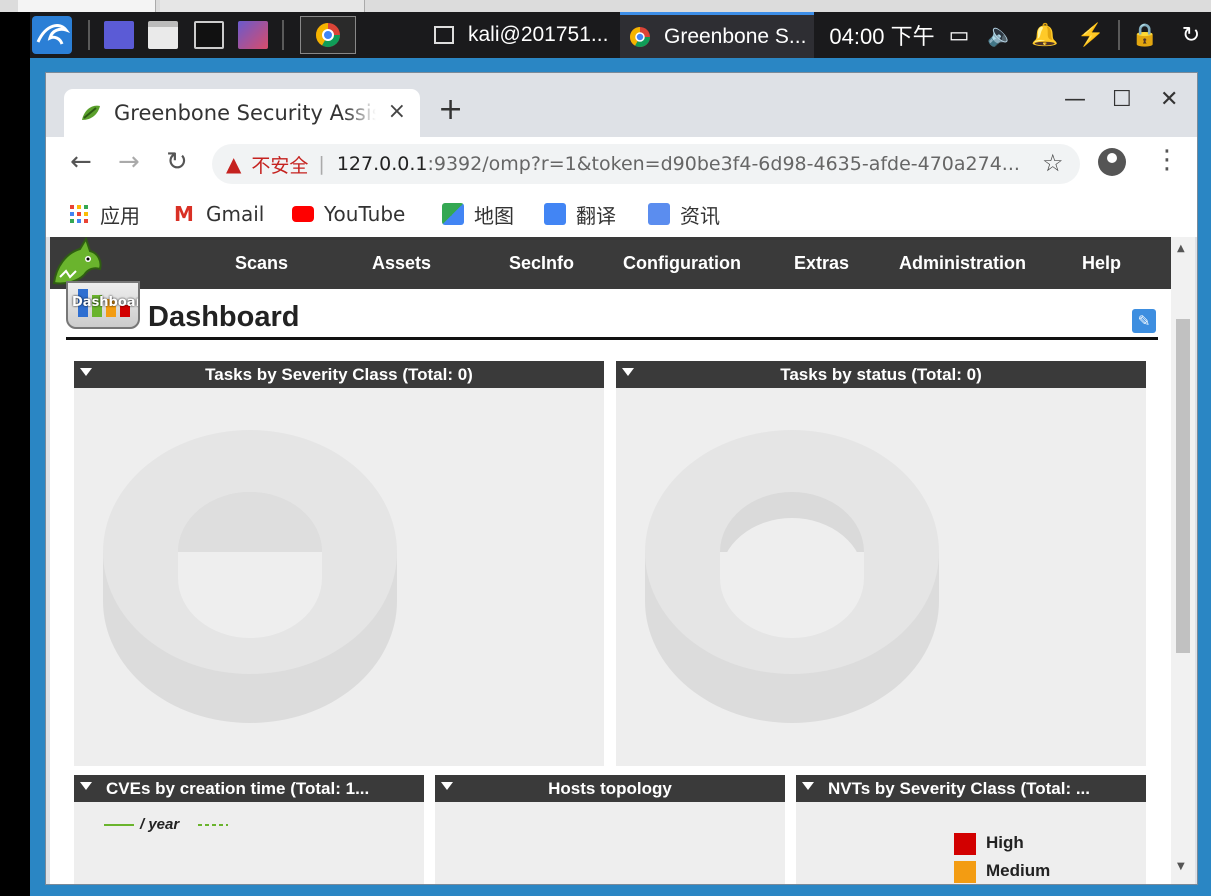  Describe the element at coordinates (682, 263) in the screenshot. I see `nav-configuration: Configuration` at that location.